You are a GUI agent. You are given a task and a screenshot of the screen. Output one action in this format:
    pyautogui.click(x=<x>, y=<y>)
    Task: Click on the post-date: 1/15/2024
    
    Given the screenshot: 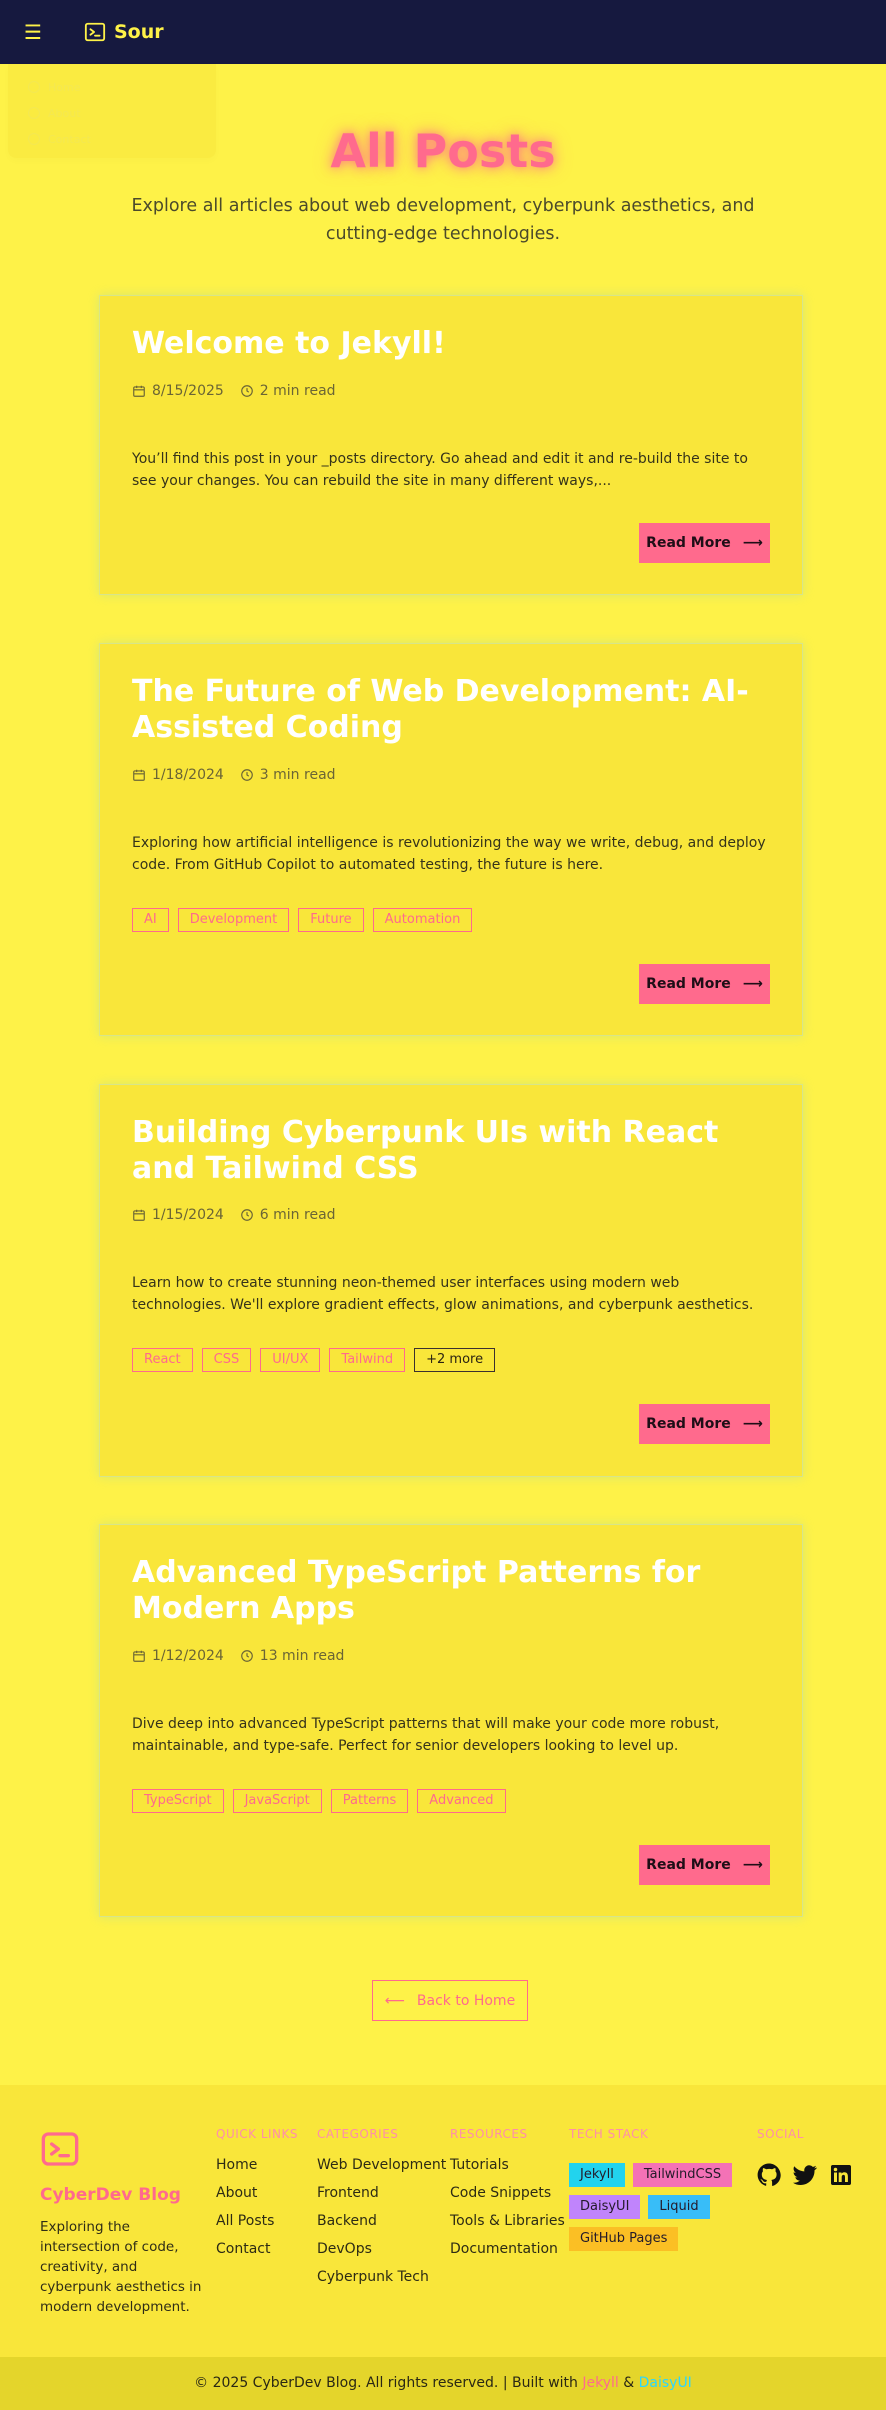 What is the action you would take?
    pyautogui.click(x=188, y=1215)
    